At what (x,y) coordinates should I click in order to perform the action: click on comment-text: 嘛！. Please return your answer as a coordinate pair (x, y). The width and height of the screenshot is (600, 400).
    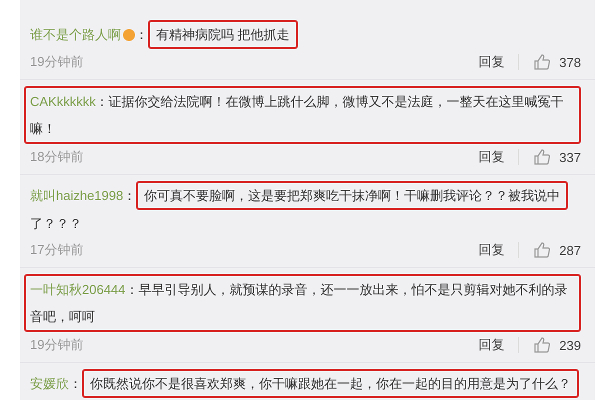
    Looking at the image, I should click on (43, 129).